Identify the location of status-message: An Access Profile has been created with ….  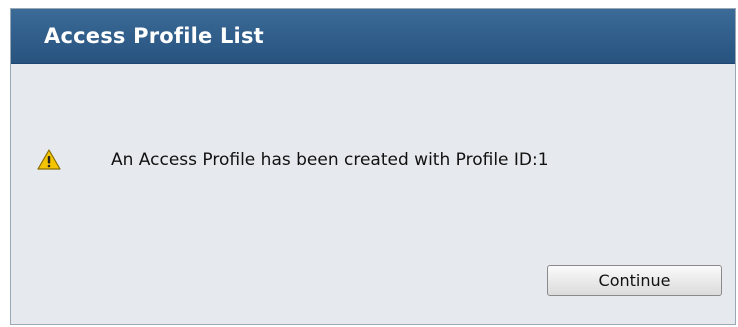
(330, 160).